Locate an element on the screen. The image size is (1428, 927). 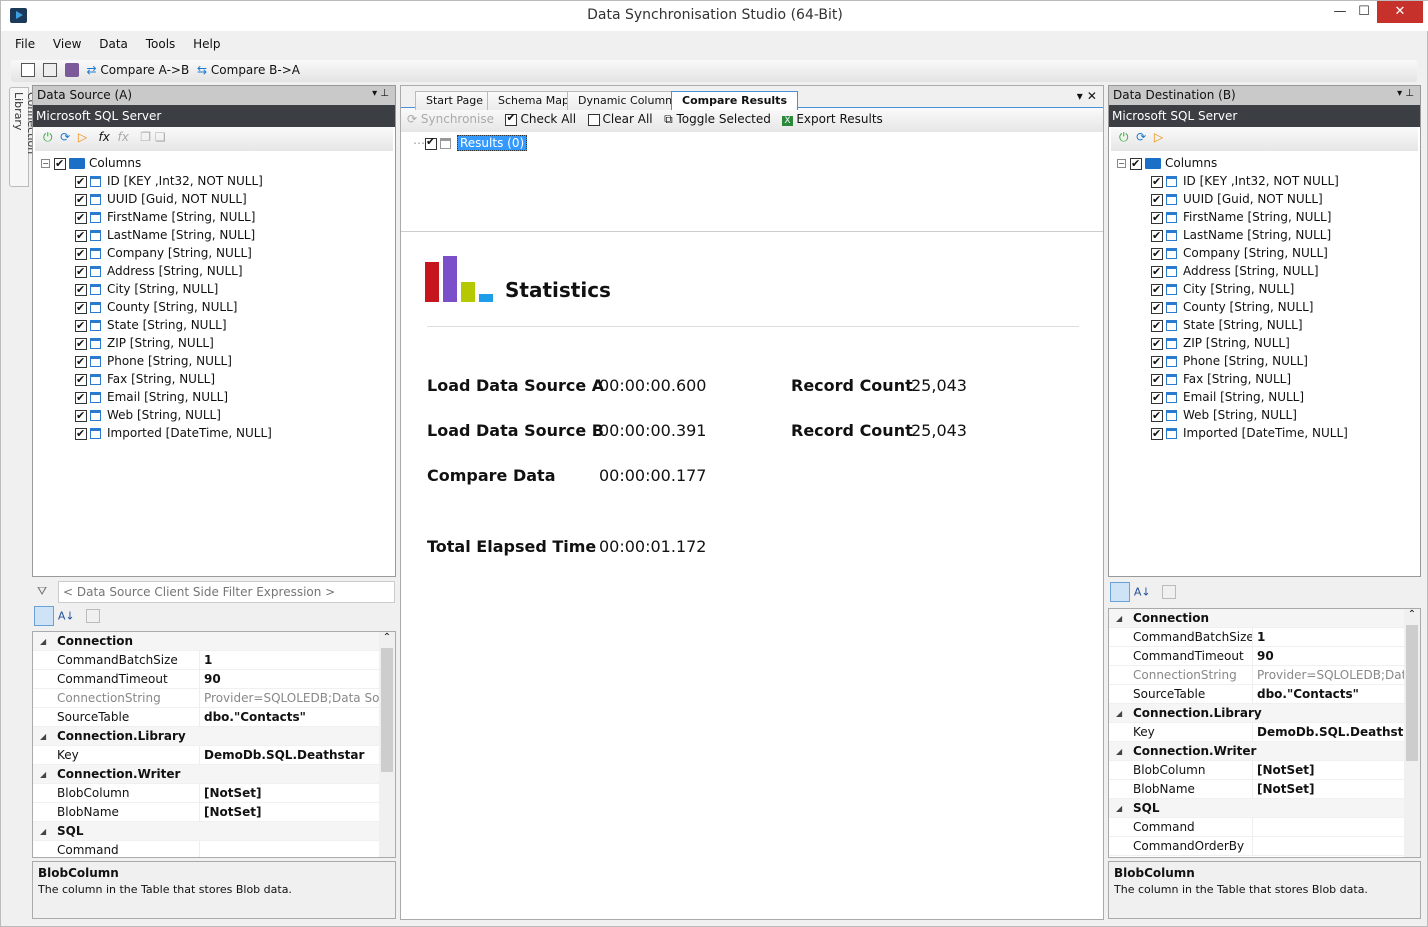
compare-b-a-button: ⇆ Compare B->A is located at coordinates (248, 70).